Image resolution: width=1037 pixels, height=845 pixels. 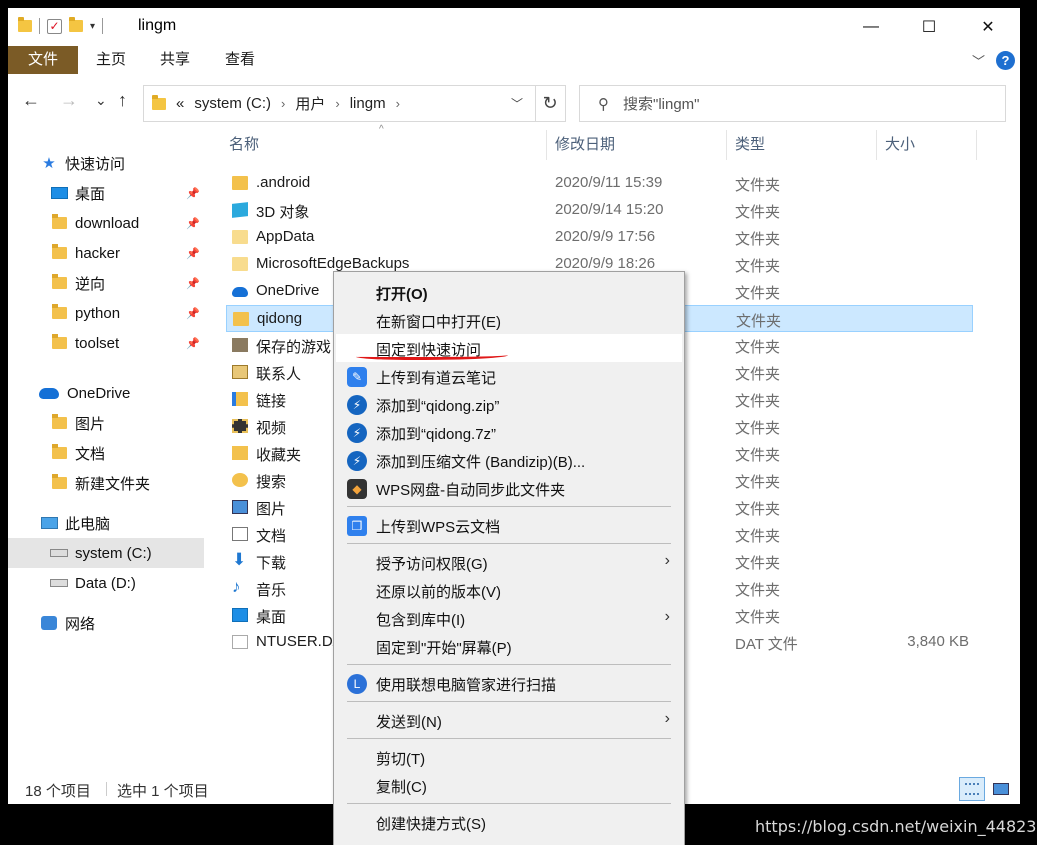 I want to click on context-menu-item: 复制(C), so click(x=509, y=785).